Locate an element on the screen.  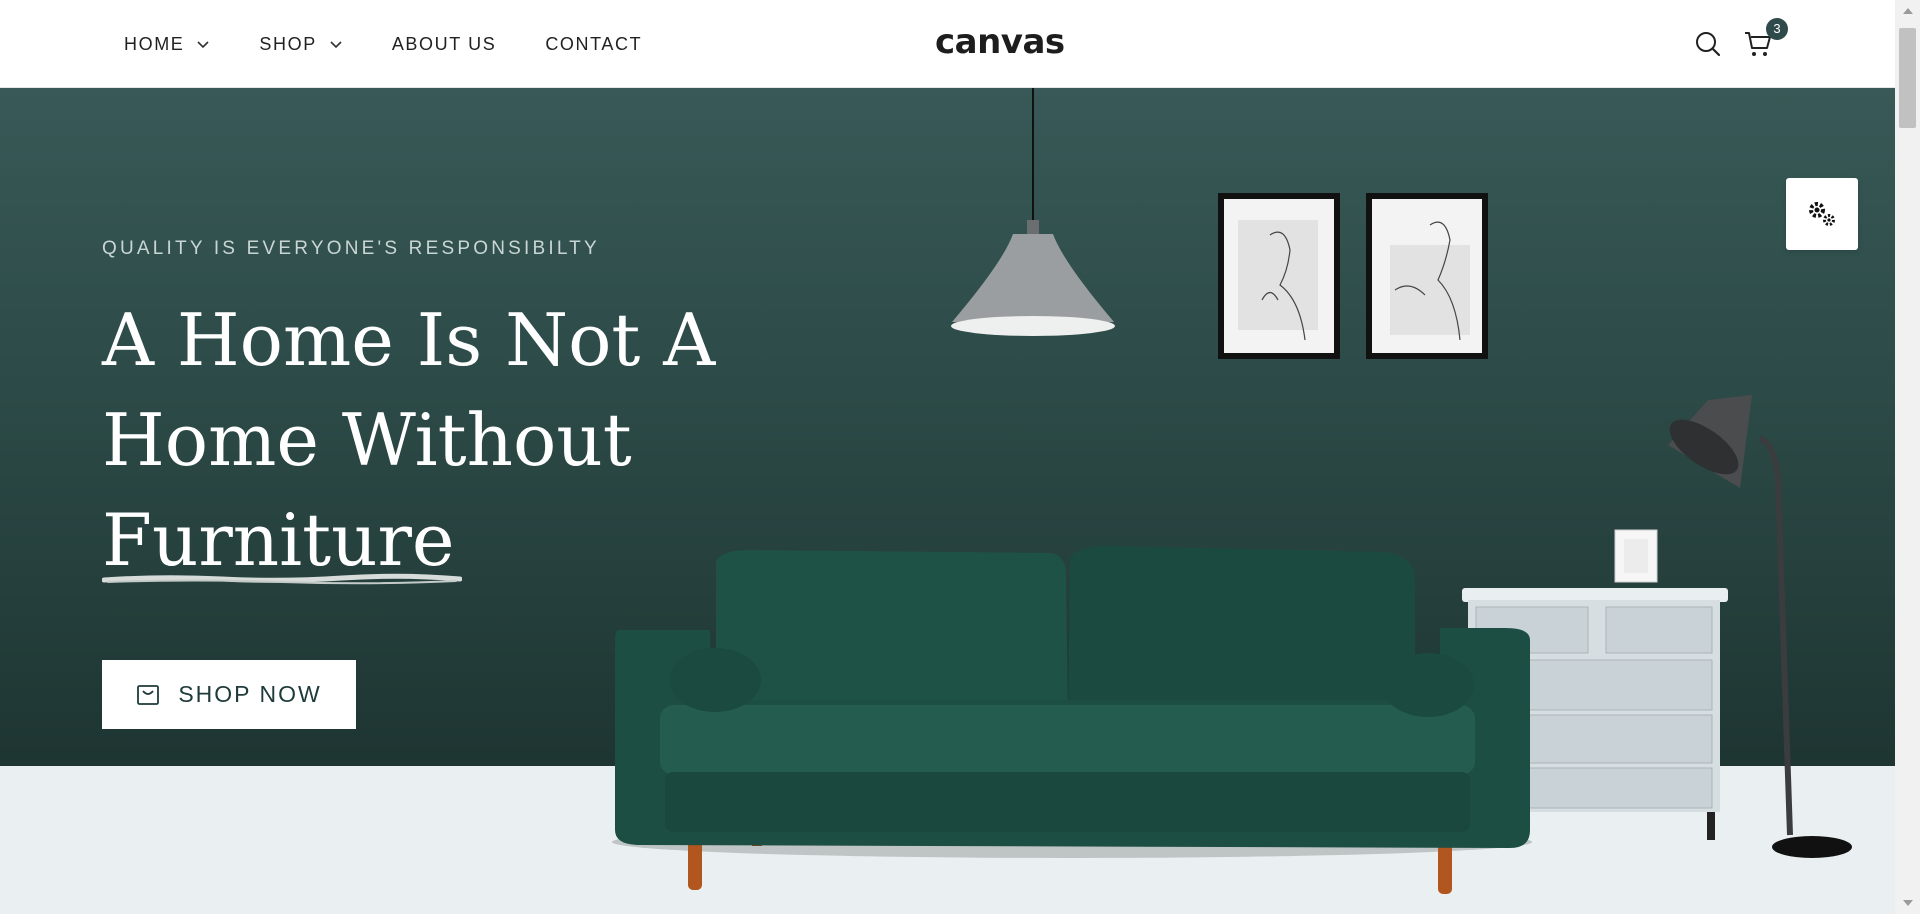
hero-kicker: QUALITY IS EVERYONE'S RESPONSIBILTY is located at coordinates (351, 248).